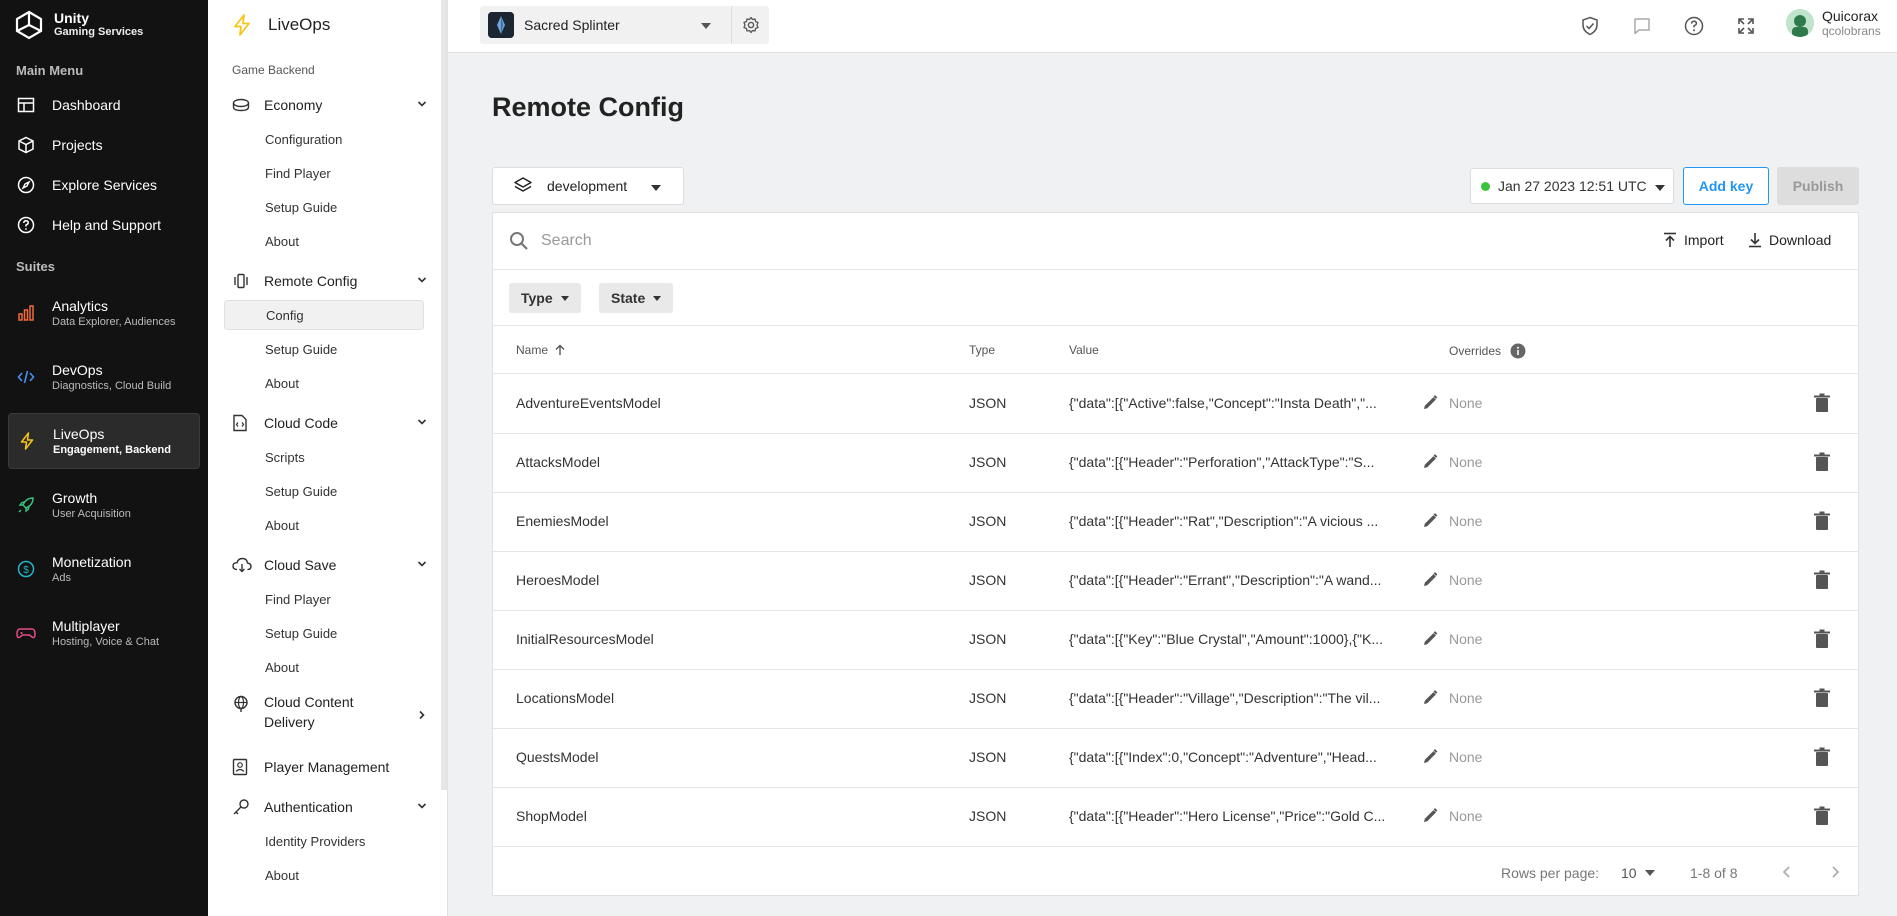 The height and width of the screenshot is (916, 1897). I want to click on nav-dashboard: Dashboard, so click(104, 105).